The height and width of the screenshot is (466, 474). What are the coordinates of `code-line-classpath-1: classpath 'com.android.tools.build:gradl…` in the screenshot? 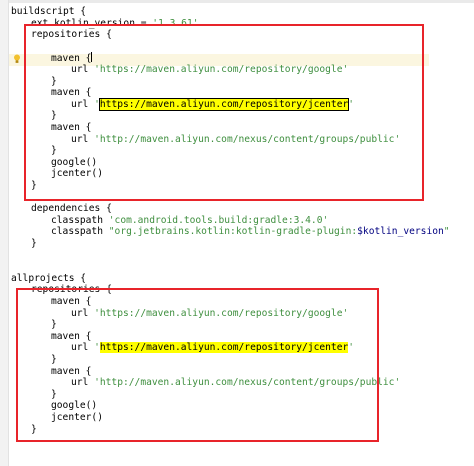 It's located at (189, 221).